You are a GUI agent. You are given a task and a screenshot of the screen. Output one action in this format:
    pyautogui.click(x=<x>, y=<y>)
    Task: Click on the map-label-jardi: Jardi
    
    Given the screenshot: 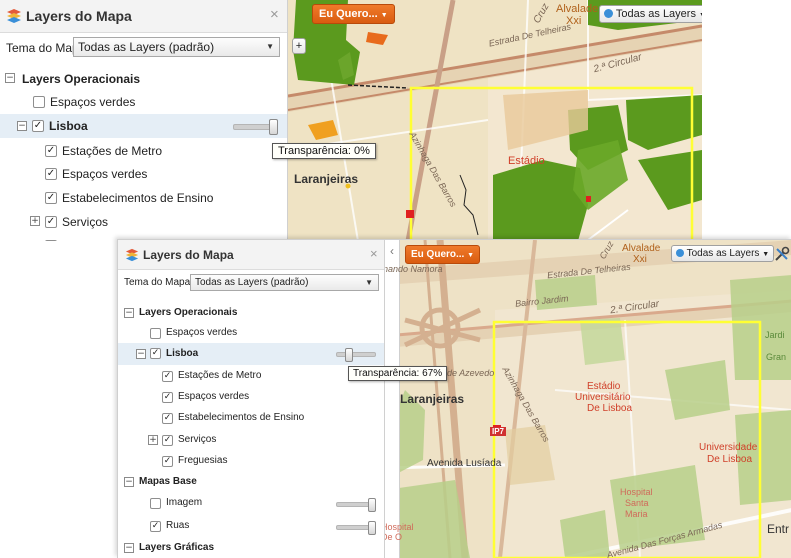 What is the action you would take?
    pyautogui.click(x=775, y=335)
    